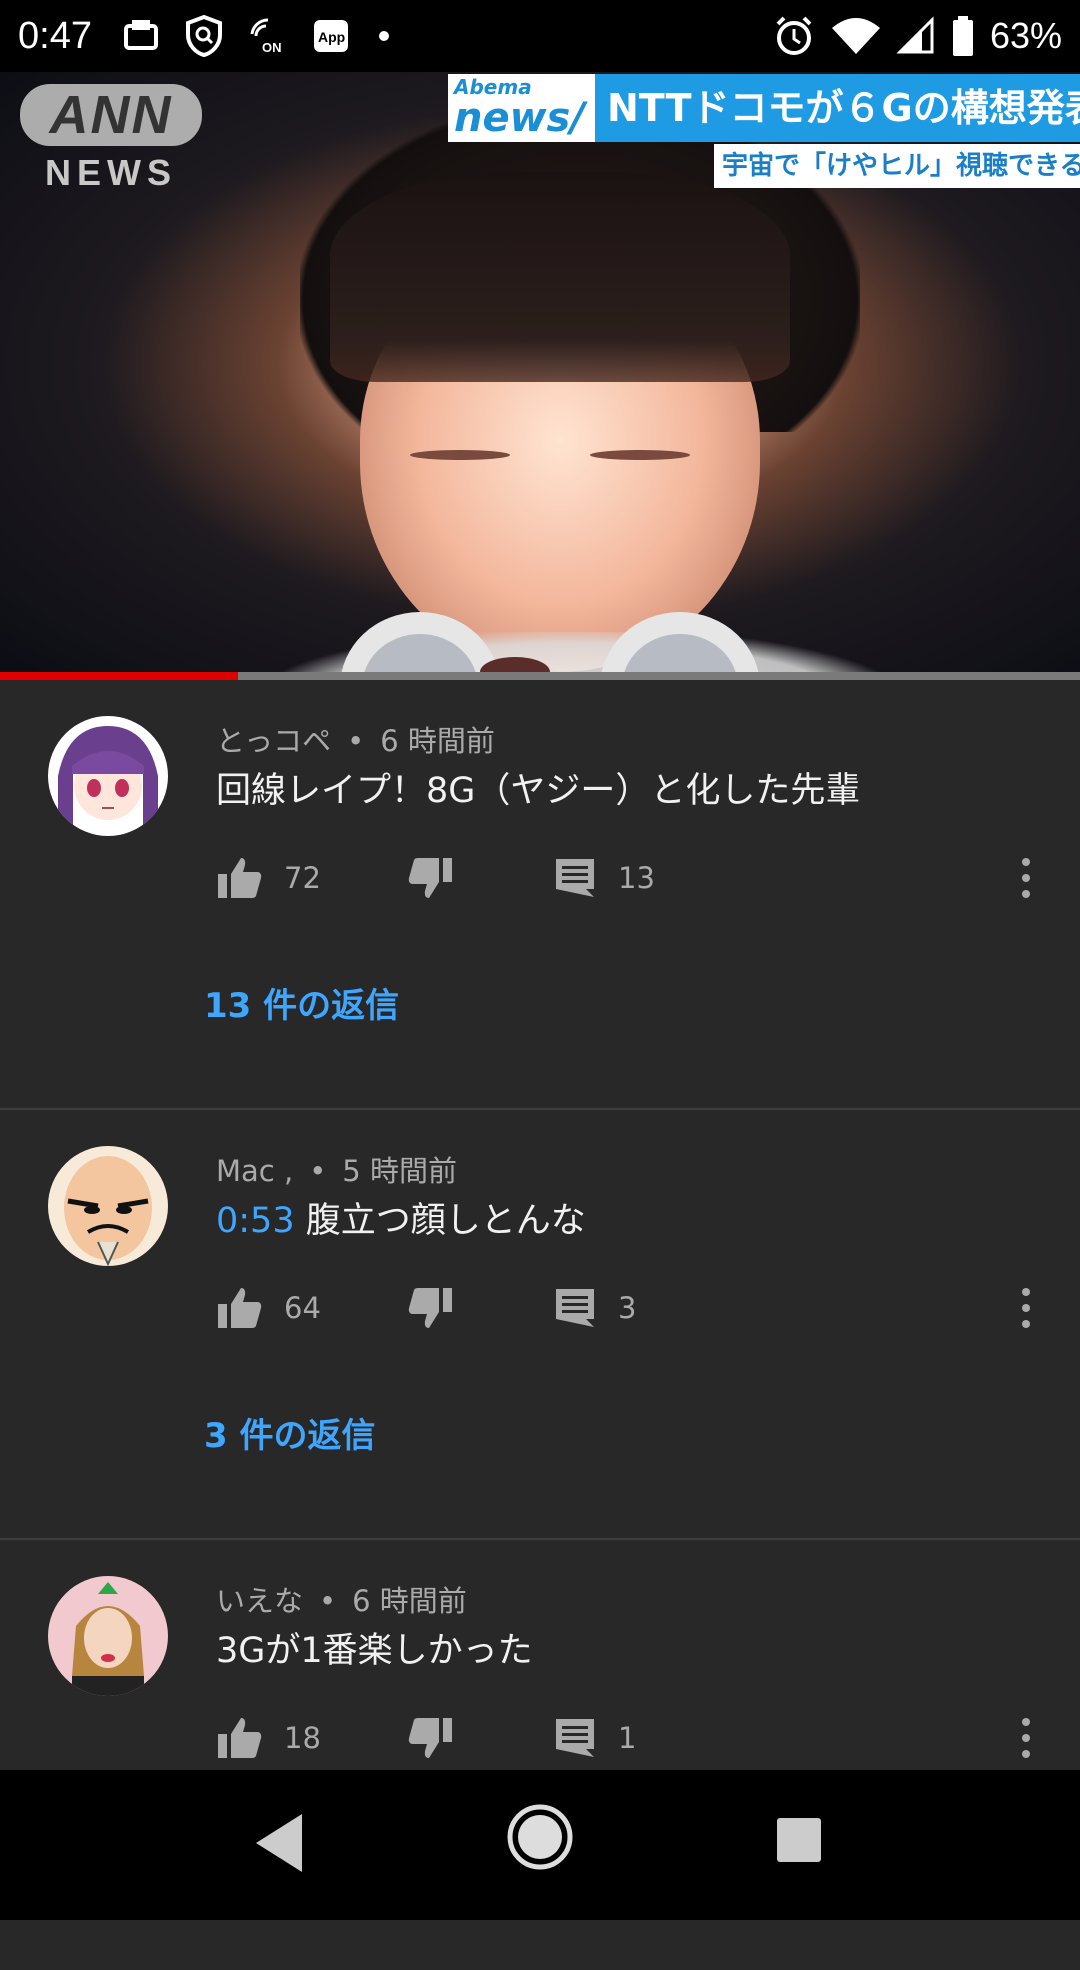 Image resolution: width=1080 pixels, height=1970 pixels. What do you see at coordinates (204, 36) in the screenshot?
I see `shield-search-icon` at bounding box center [204, 36].